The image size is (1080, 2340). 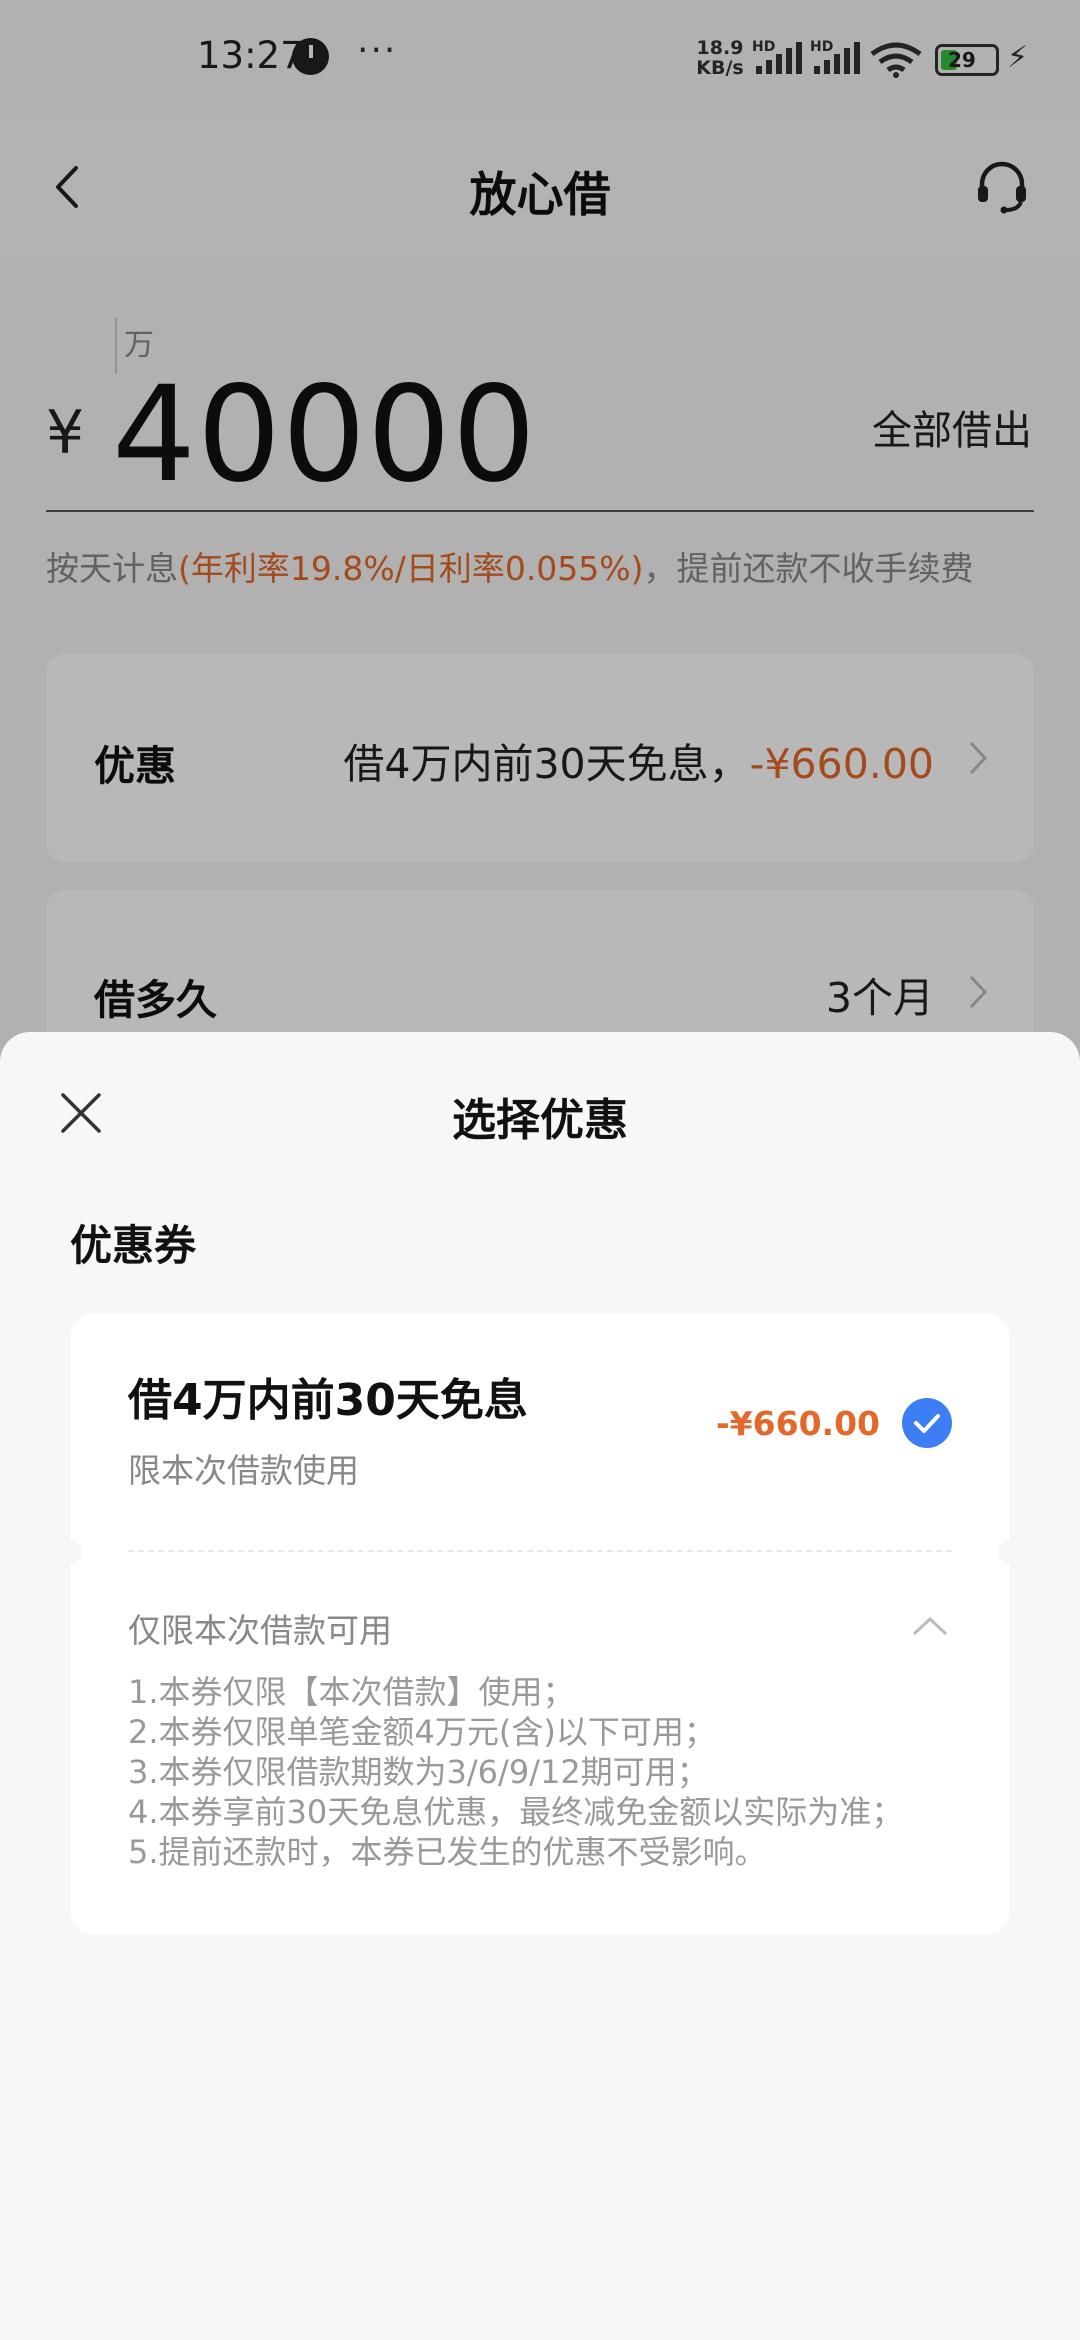 What do you see at coordinates (516, 1812) in the screenshot?
I see `rule-item: 4.本券享前30天免息优惠，最终减免金额以实际为准；` at bounding box center [516, 1812].